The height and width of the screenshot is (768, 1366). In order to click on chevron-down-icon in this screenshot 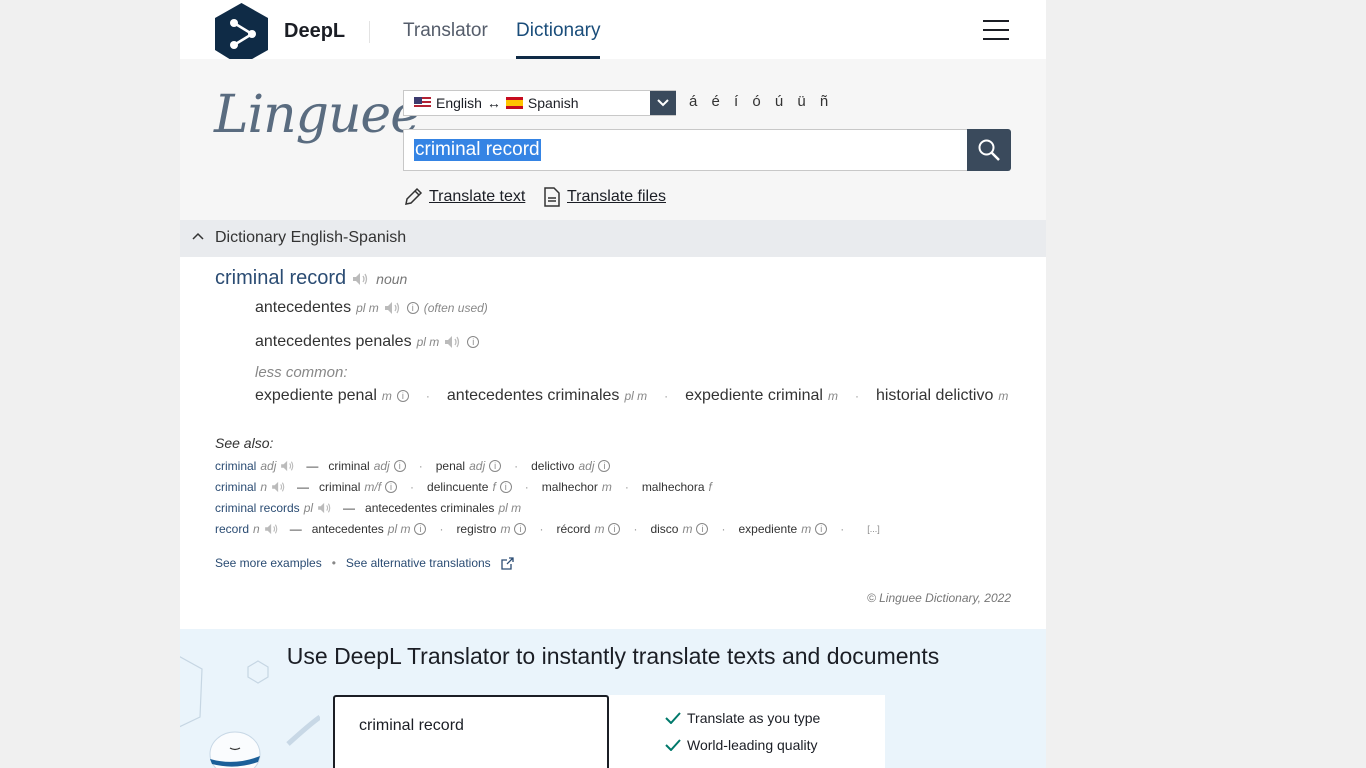, I will do `click(663, 103)`.